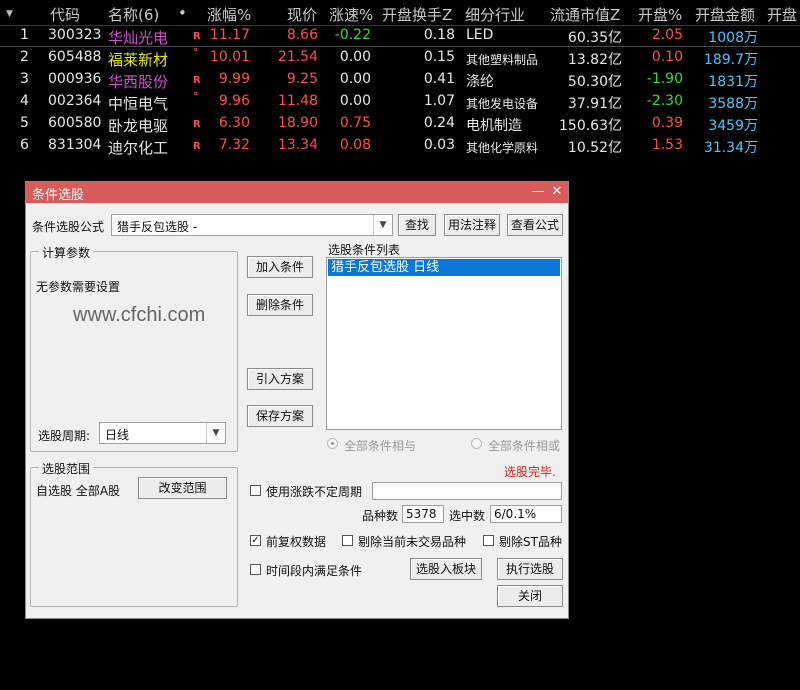 The height and width of the screenshot is (690, 800). Describe the element at coordinates (314, 571) in the screenshot. I see `time-range-label: 时间段内满足条件` at that location.